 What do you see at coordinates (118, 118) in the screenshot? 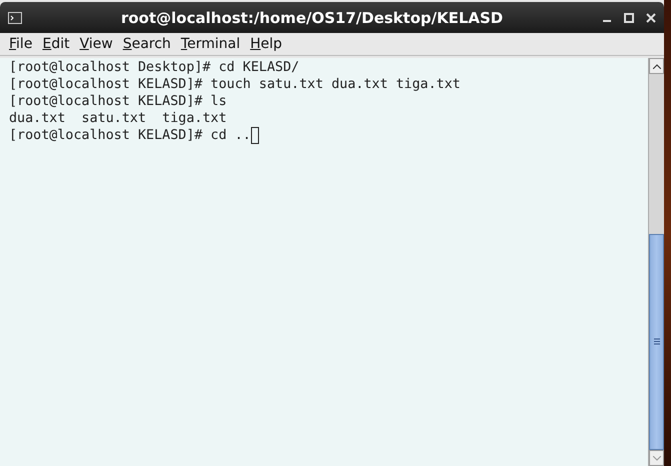
I see `terminal-line: dua.txt satu.txt tiga.txt` at bounding box center [118, 118].